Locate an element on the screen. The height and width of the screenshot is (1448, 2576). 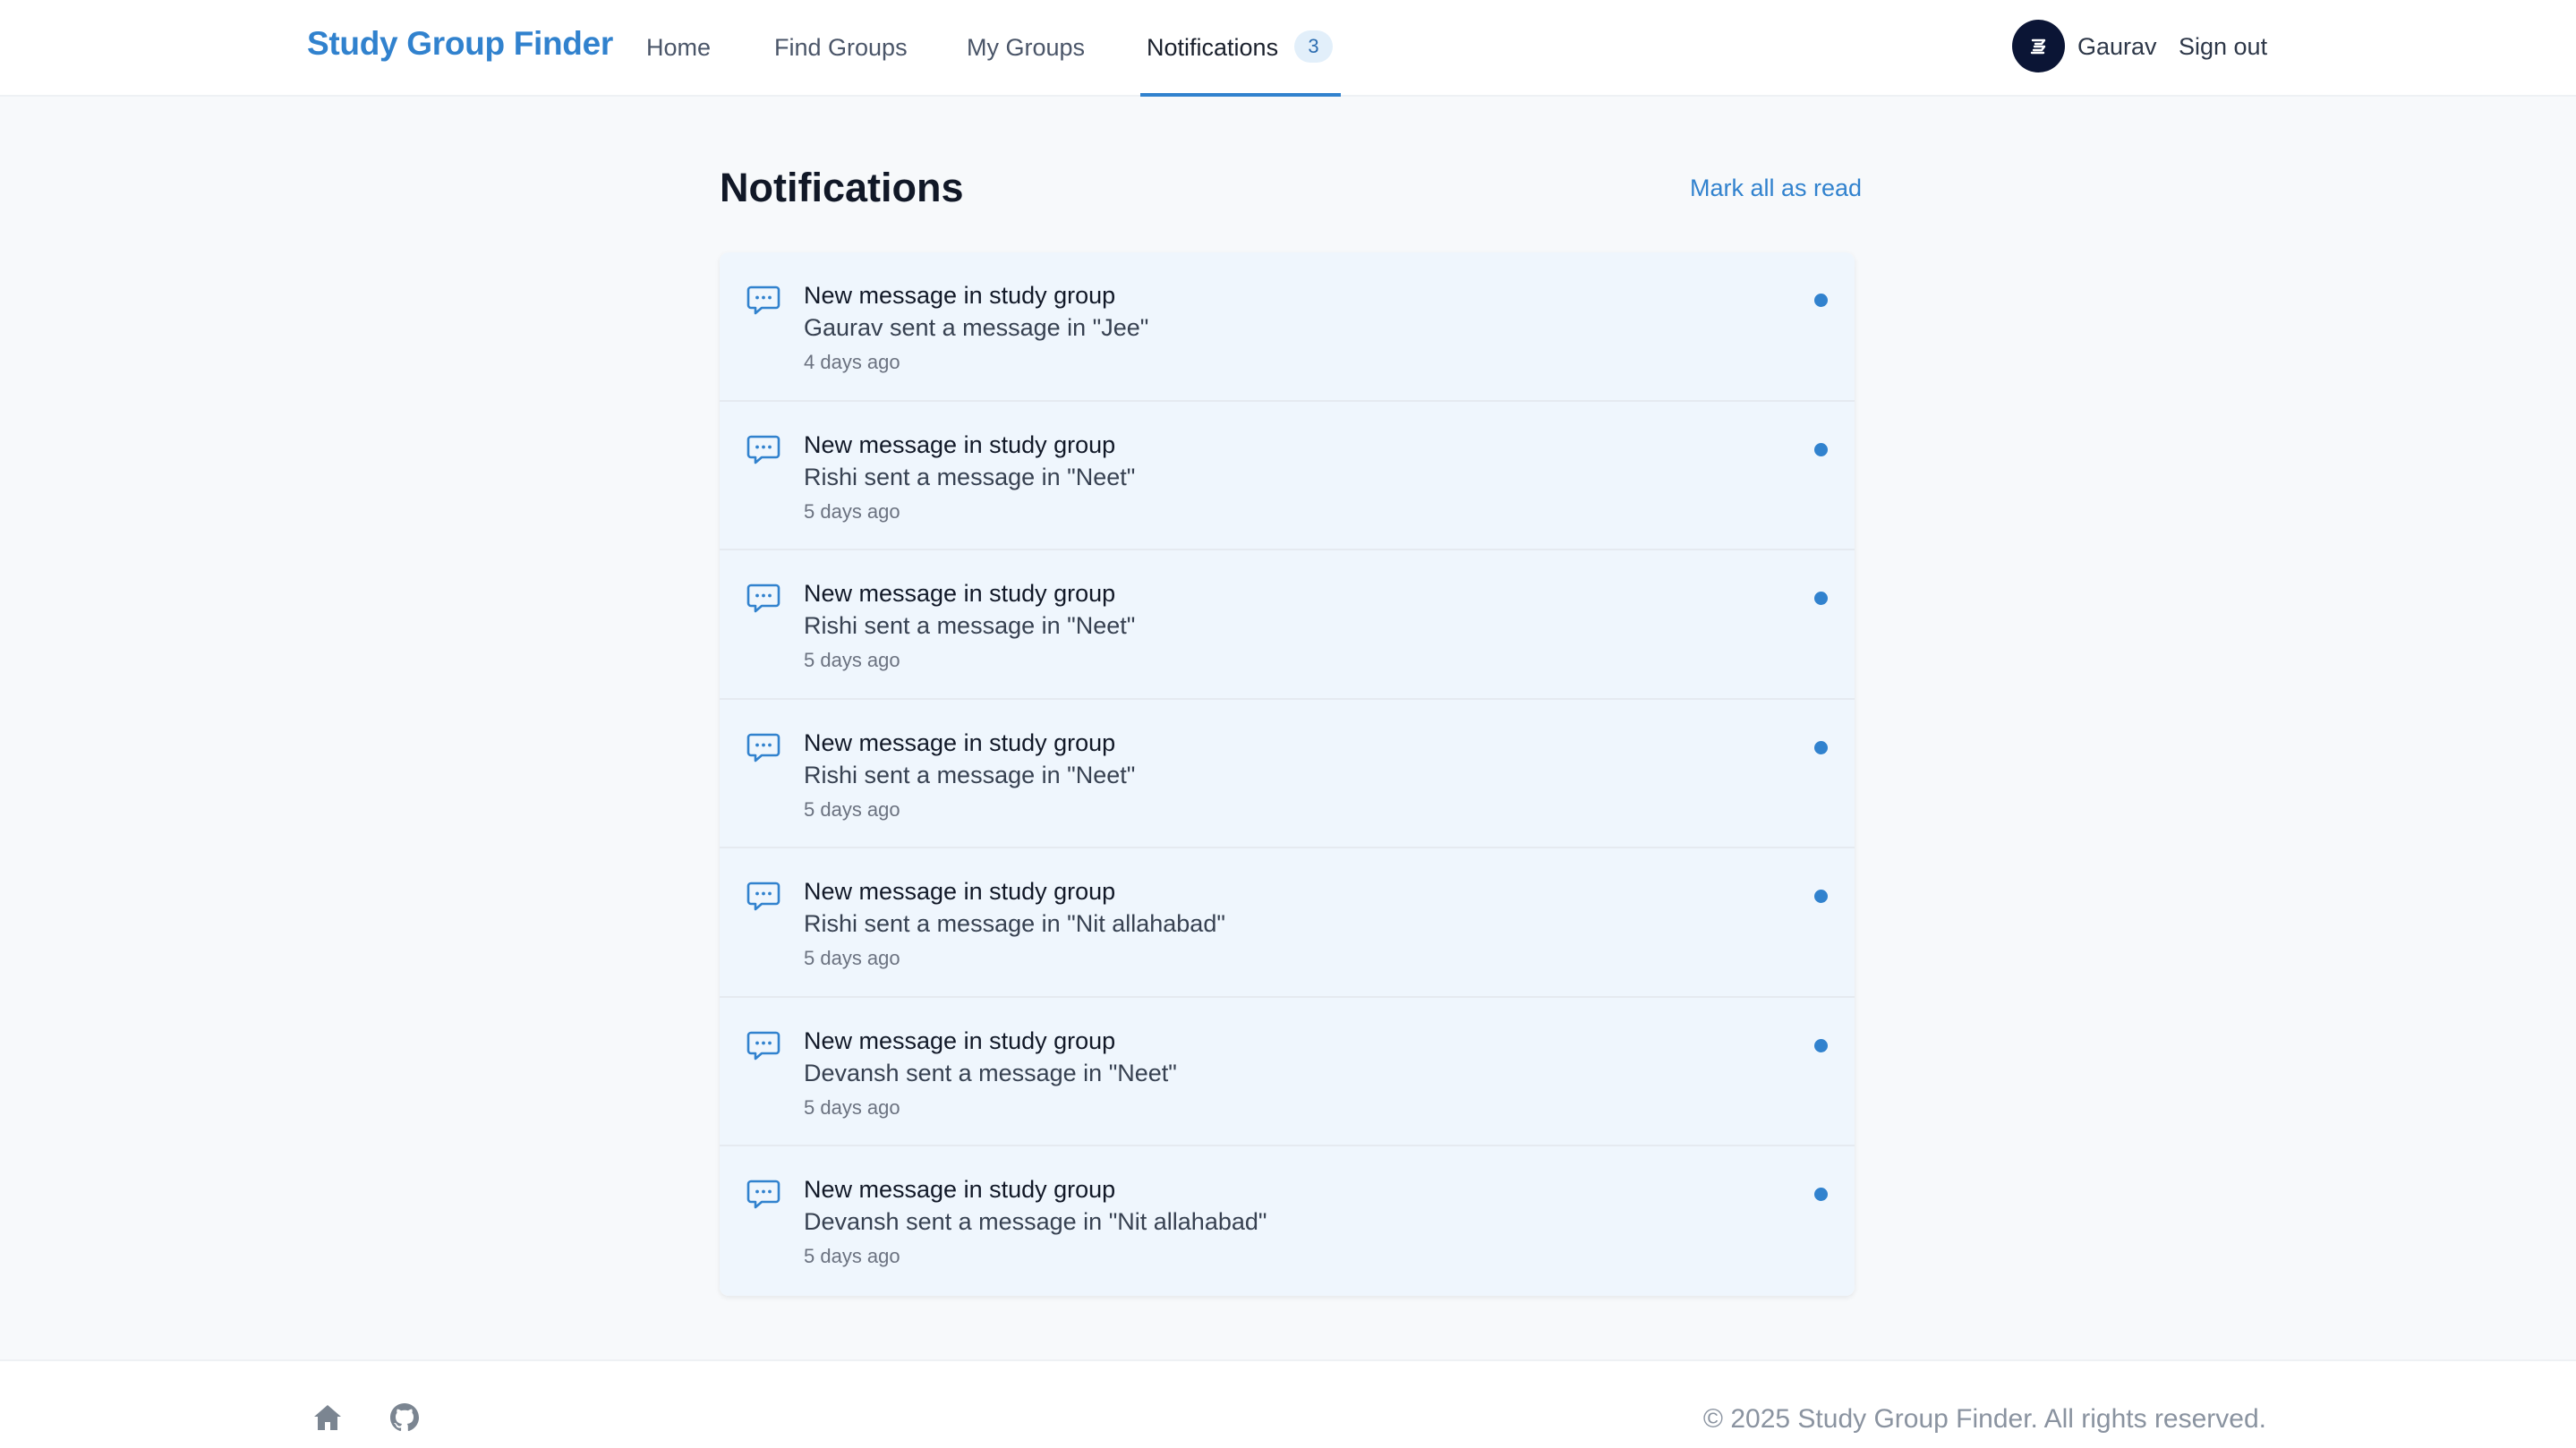
nav-find-groups: Find Groups is located at coordinates (841, 48).